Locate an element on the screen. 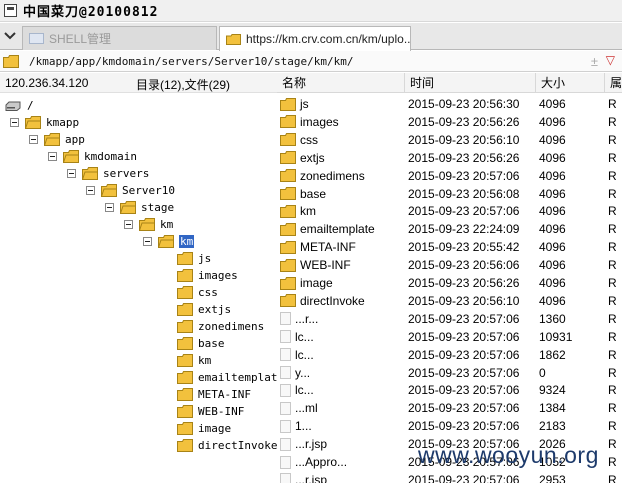  file-row: y... 2015-09-23 20:57:06 0 R is located at coordinates (449, 373).